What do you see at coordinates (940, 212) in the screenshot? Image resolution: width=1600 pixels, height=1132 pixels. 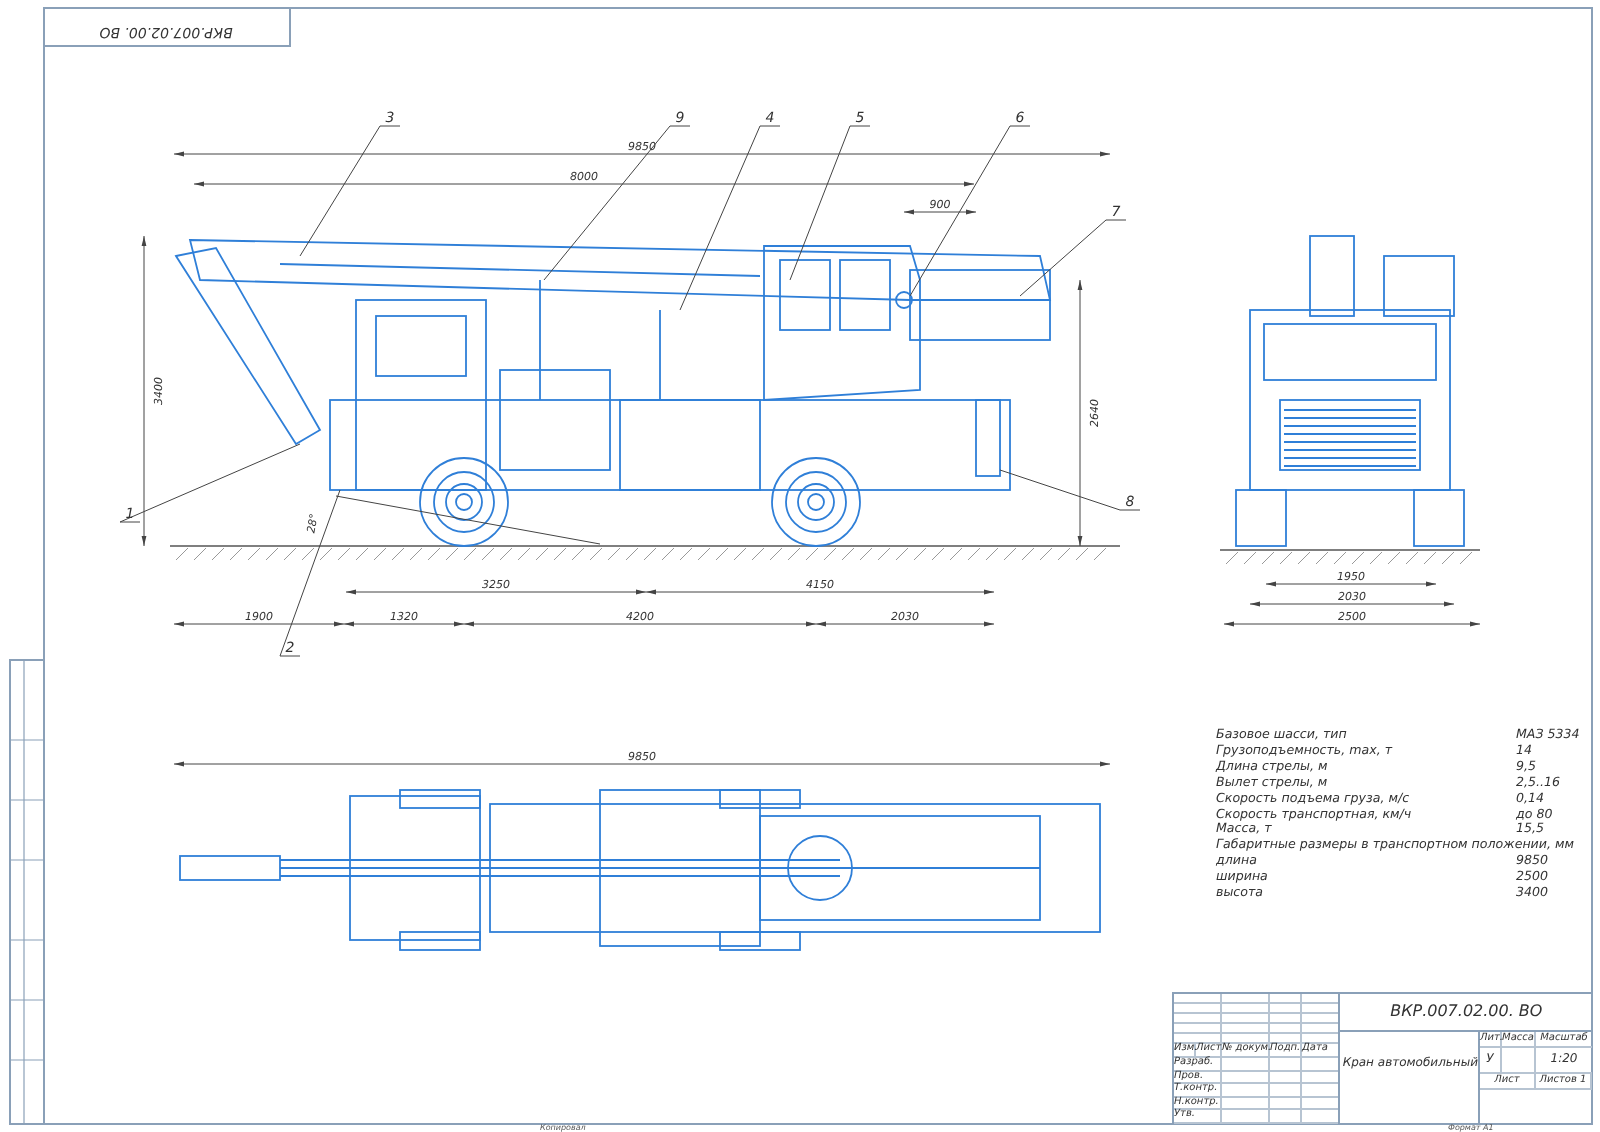 I see `dimension-line` at bounding box center [940, 212].